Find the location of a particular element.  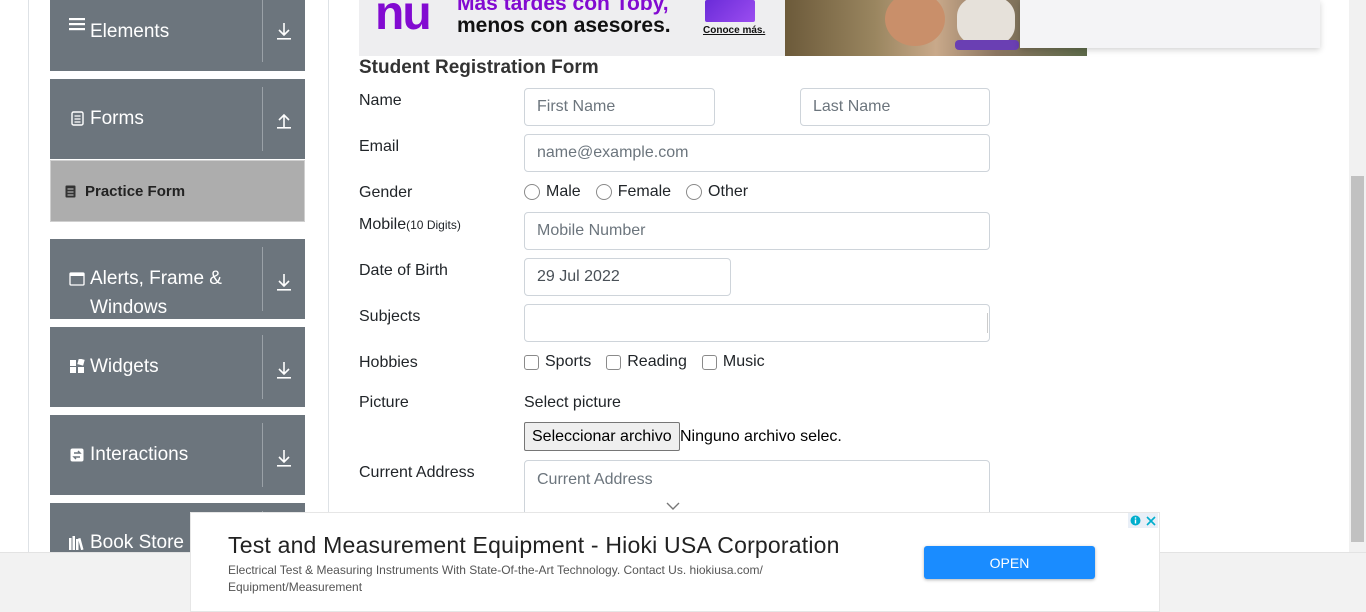

radio-label: Other is located at coordinates (728, 191).